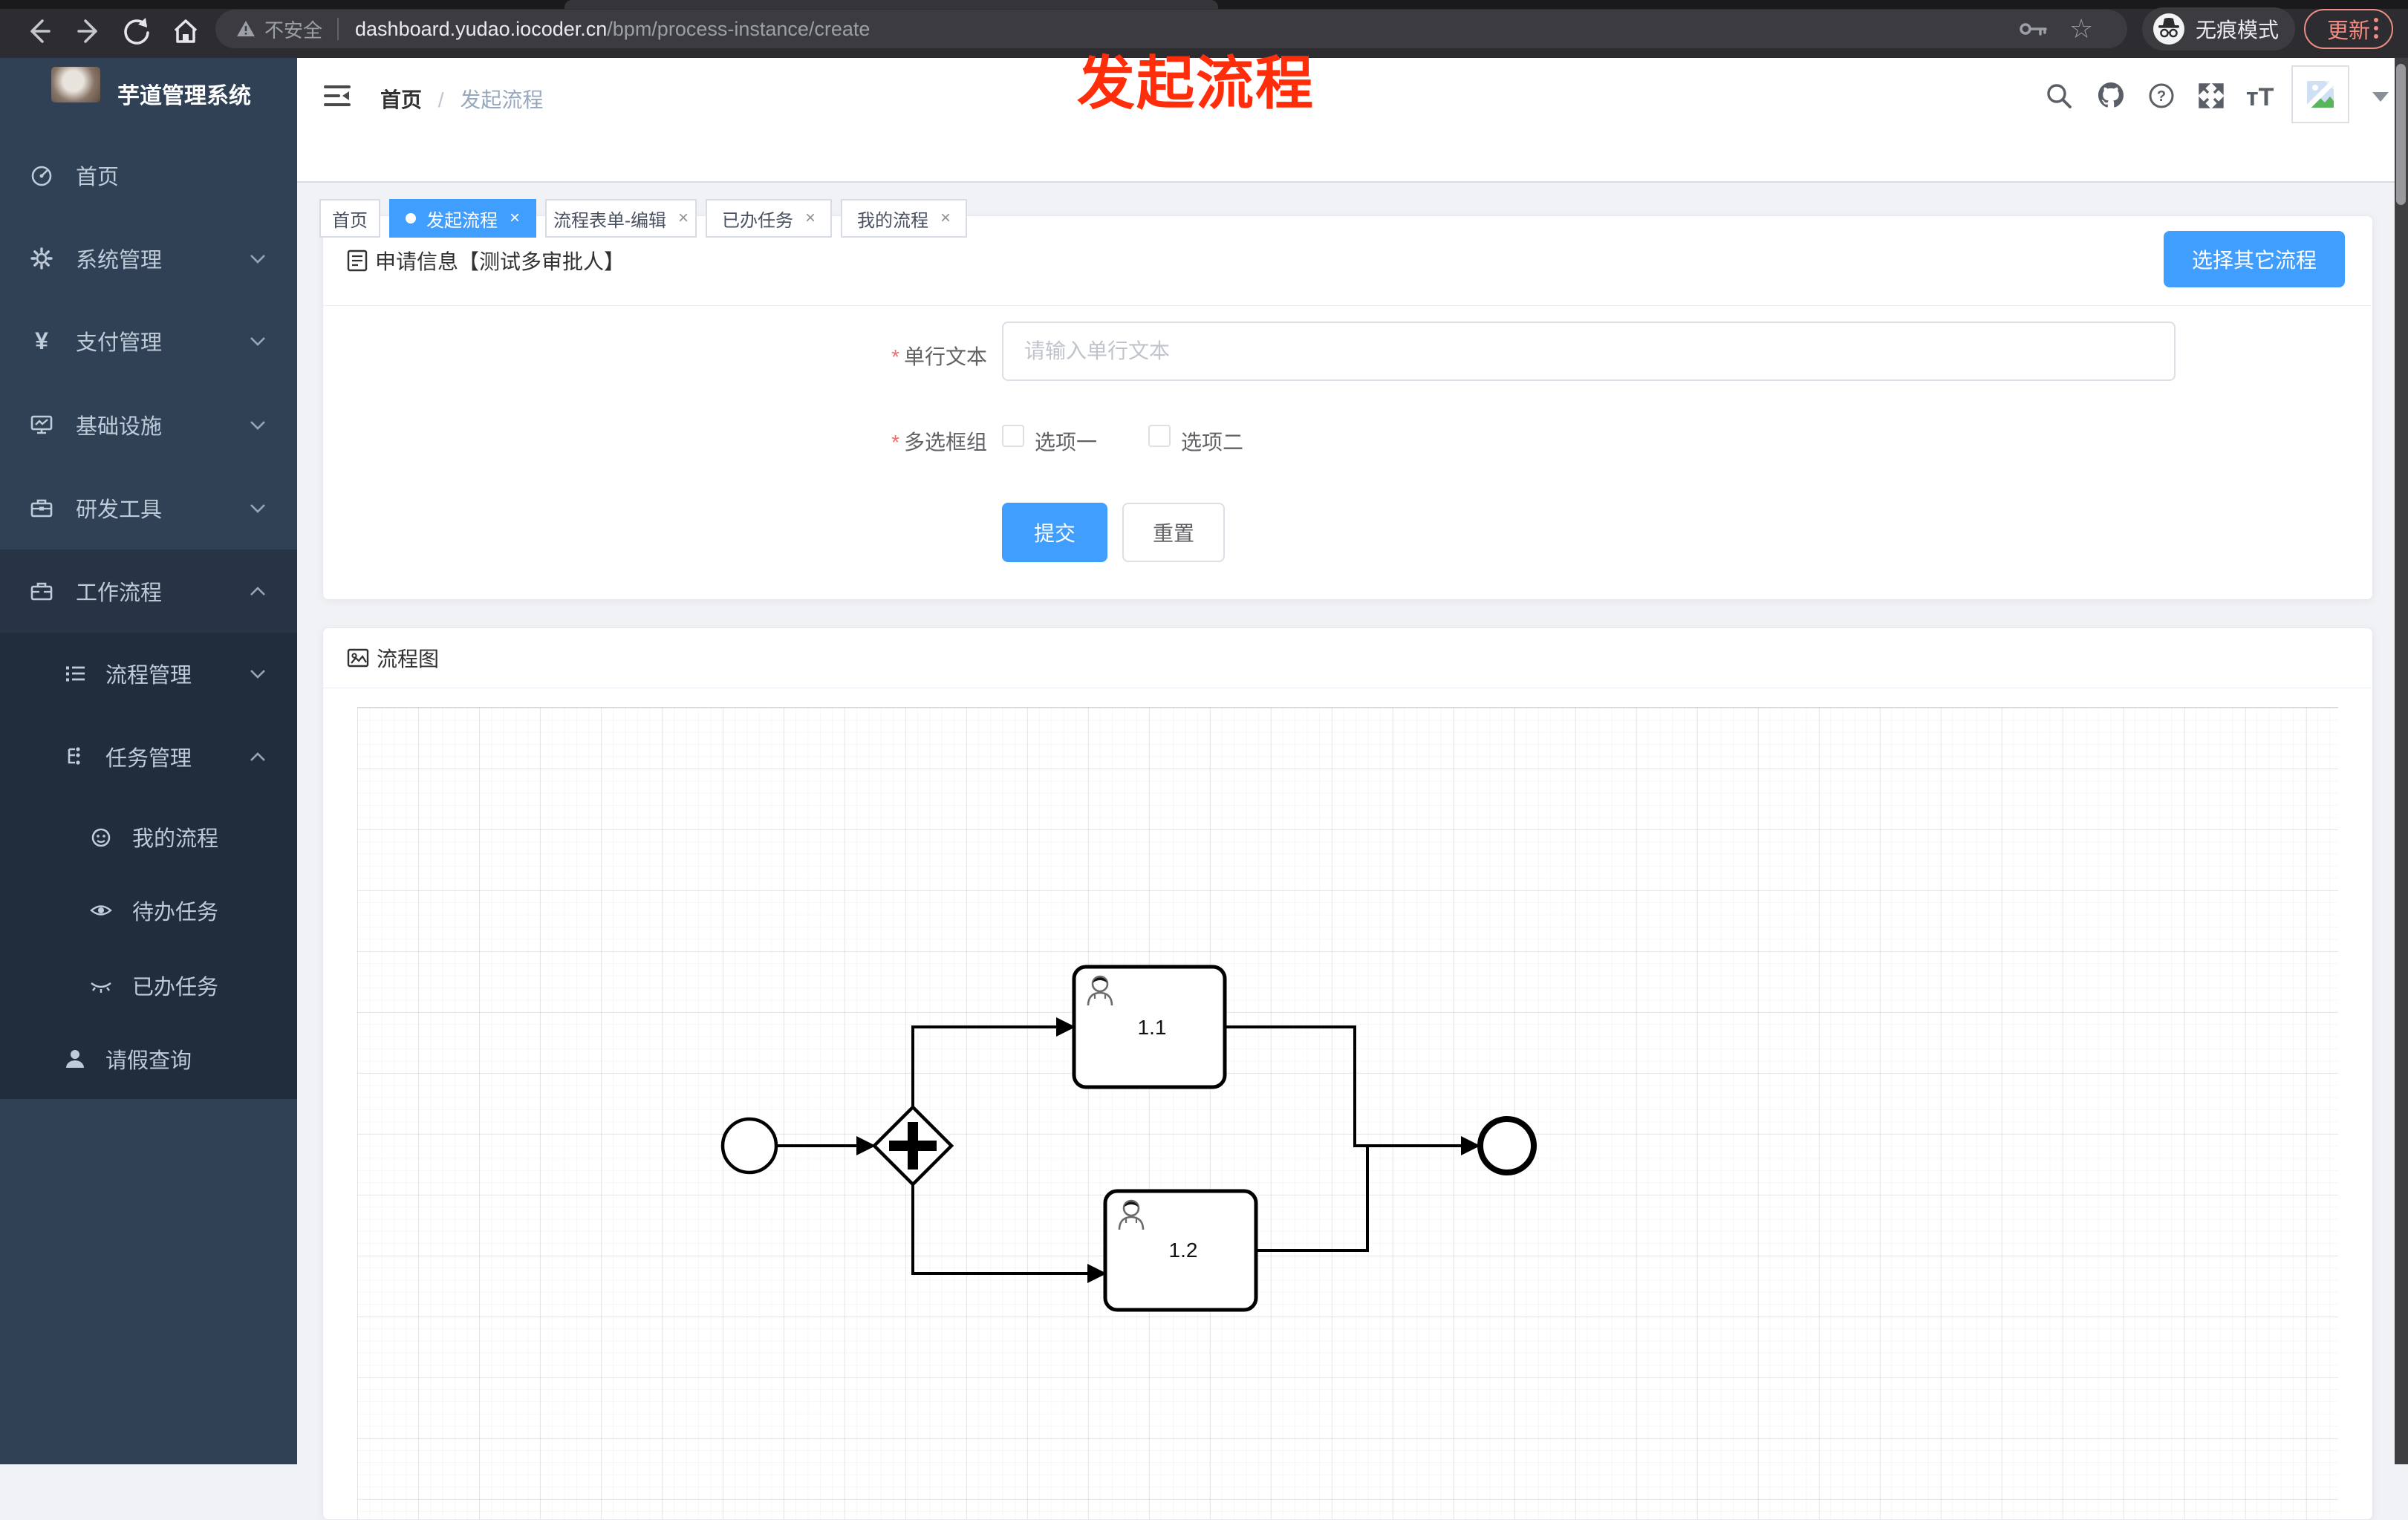  Describe the element at coordinates (148, 985) in the screenshot. I see `sidebar-item-done-tasks: 已办任务` at that location.